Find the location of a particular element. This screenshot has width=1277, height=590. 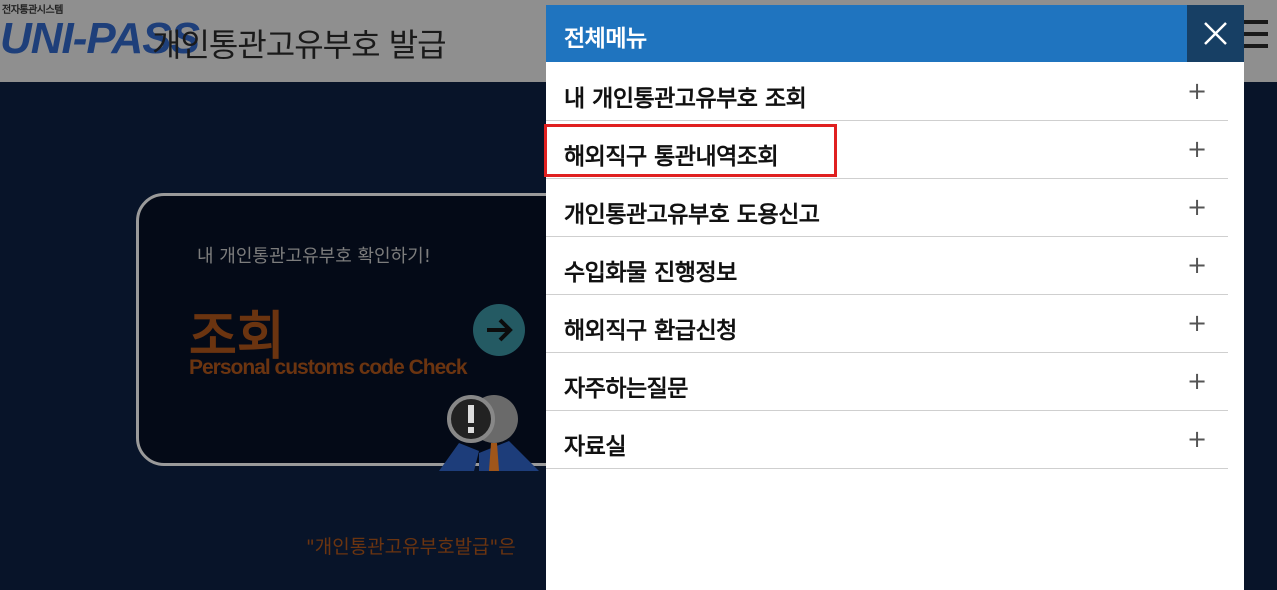

close-button is located at coordinates (1215, 33).